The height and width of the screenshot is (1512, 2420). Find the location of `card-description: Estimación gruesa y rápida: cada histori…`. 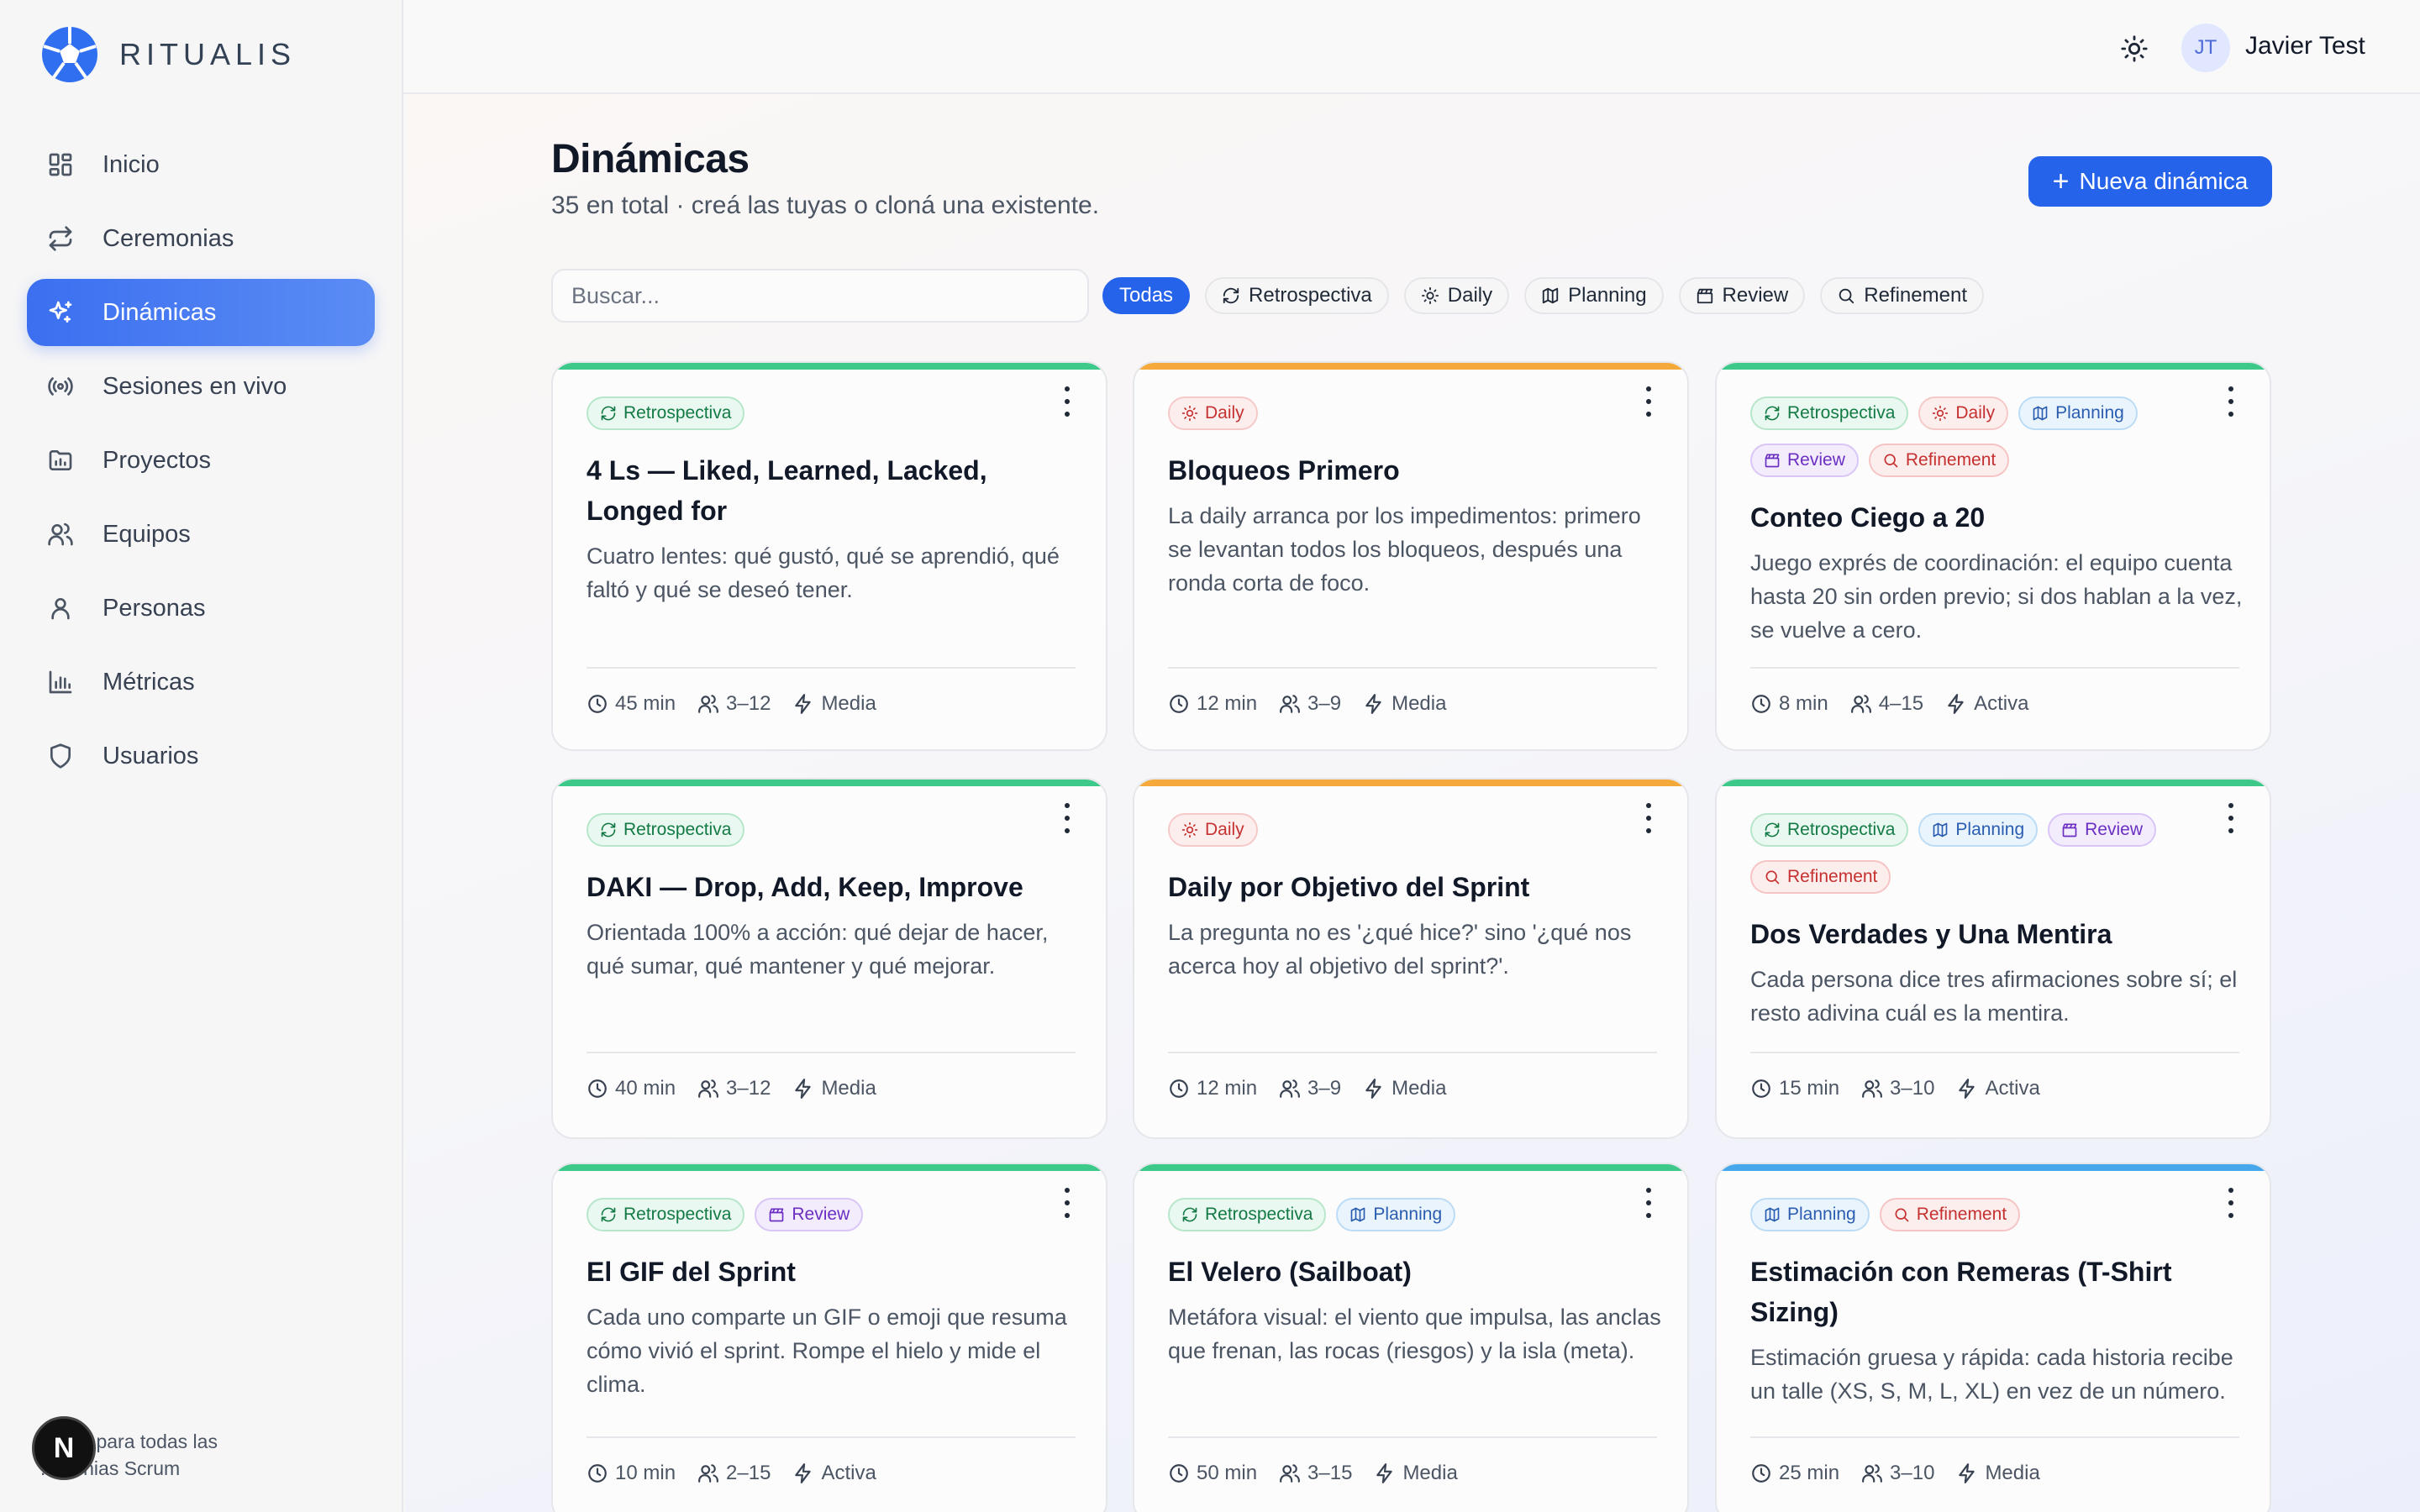

card-description: Estimación gruesa y rápida: cada histori… is located at coordinates (1991, 1374).